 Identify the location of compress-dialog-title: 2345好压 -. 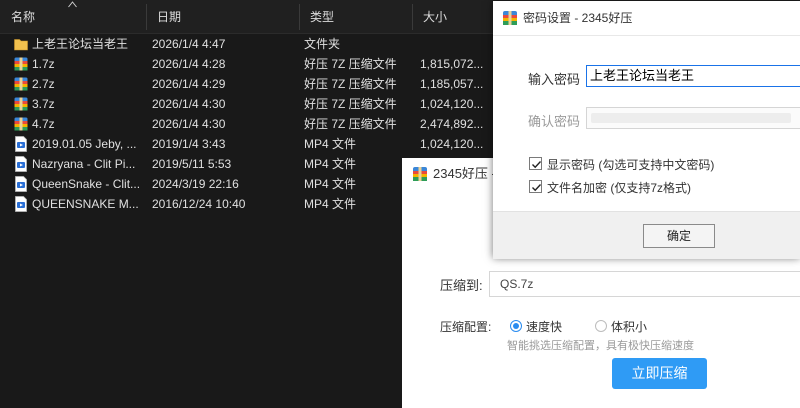
(464, 173).